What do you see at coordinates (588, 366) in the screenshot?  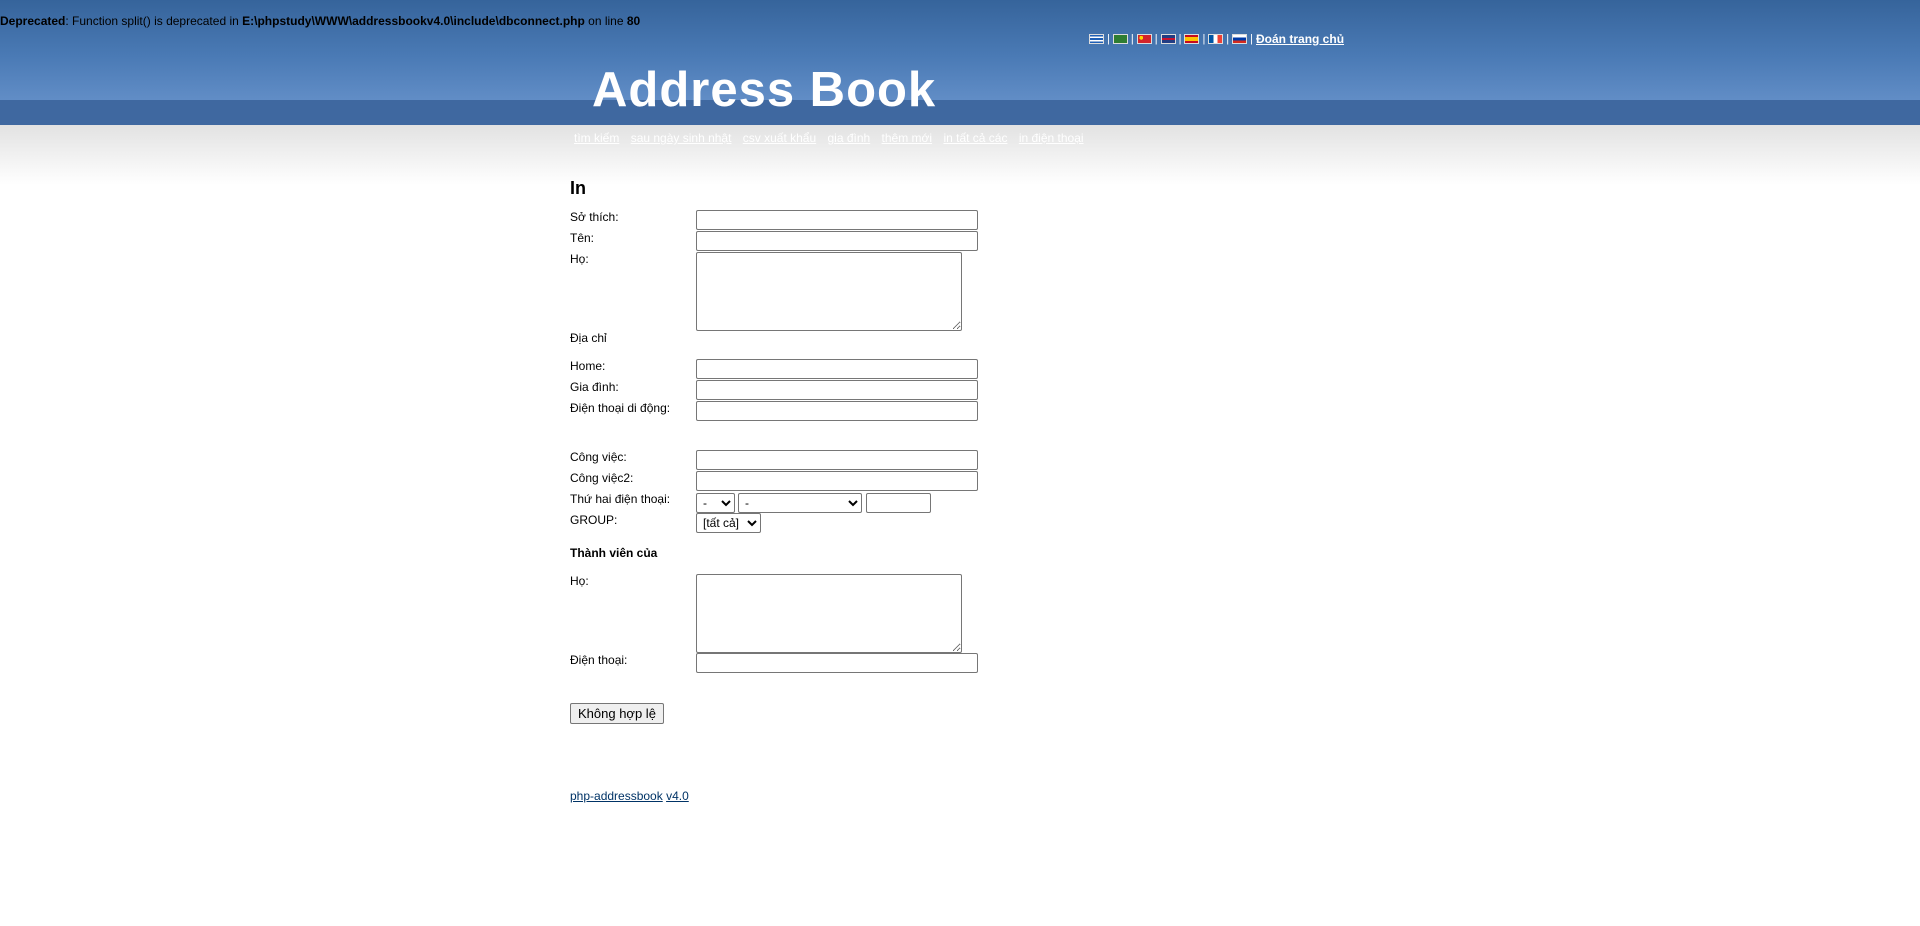 I see `label-home: Home:` at bounding box center [588, 366].